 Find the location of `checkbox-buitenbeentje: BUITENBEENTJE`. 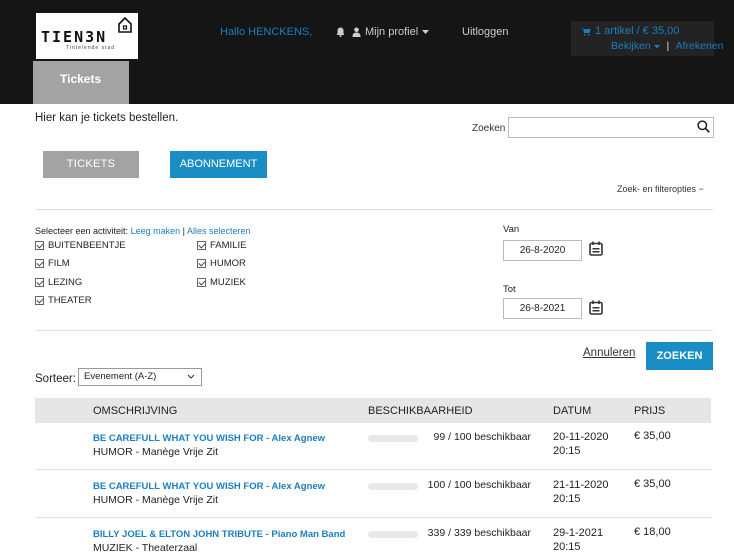

checkbox-buitenbeentje: BUITENBEENTJE is located at coordinates (80, 245).